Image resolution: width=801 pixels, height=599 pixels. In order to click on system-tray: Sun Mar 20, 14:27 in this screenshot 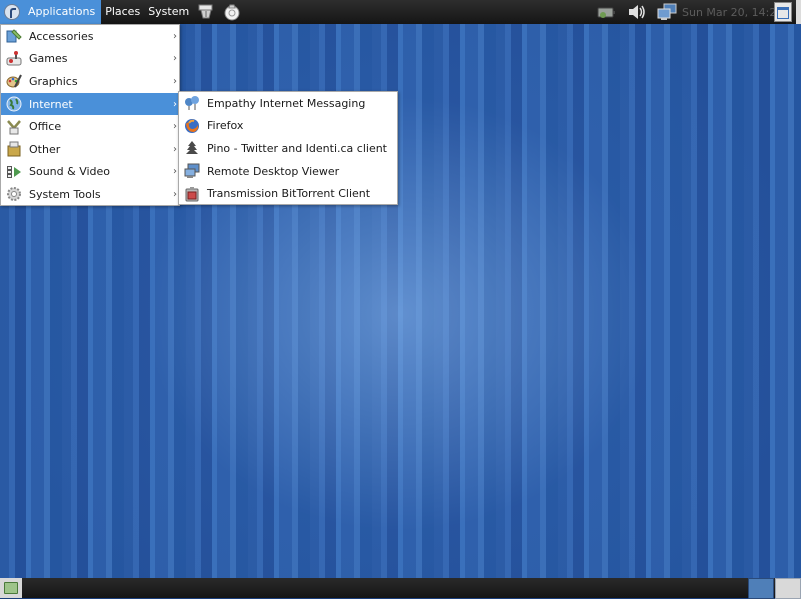, I will do `click(696, 12)`.